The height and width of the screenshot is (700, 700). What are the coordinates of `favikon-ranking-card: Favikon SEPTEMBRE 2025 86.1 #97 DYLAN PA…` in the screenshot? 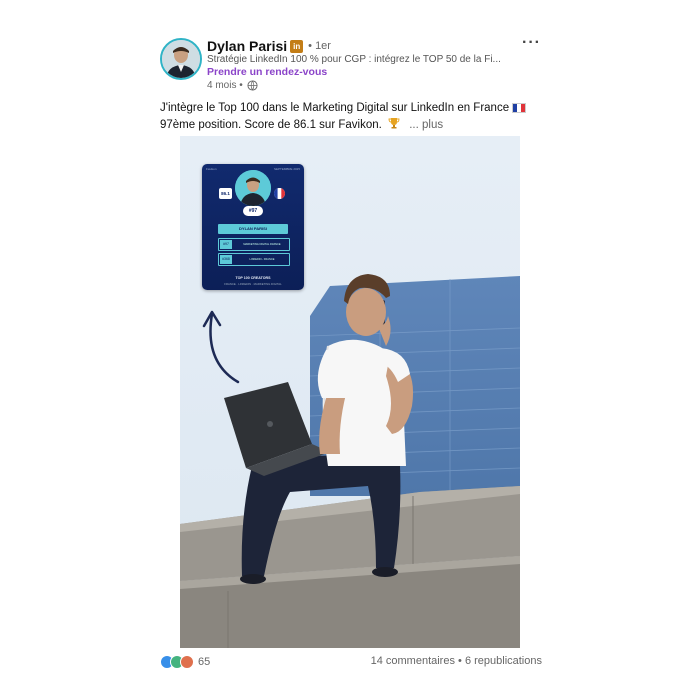 It's located at (253, 227).